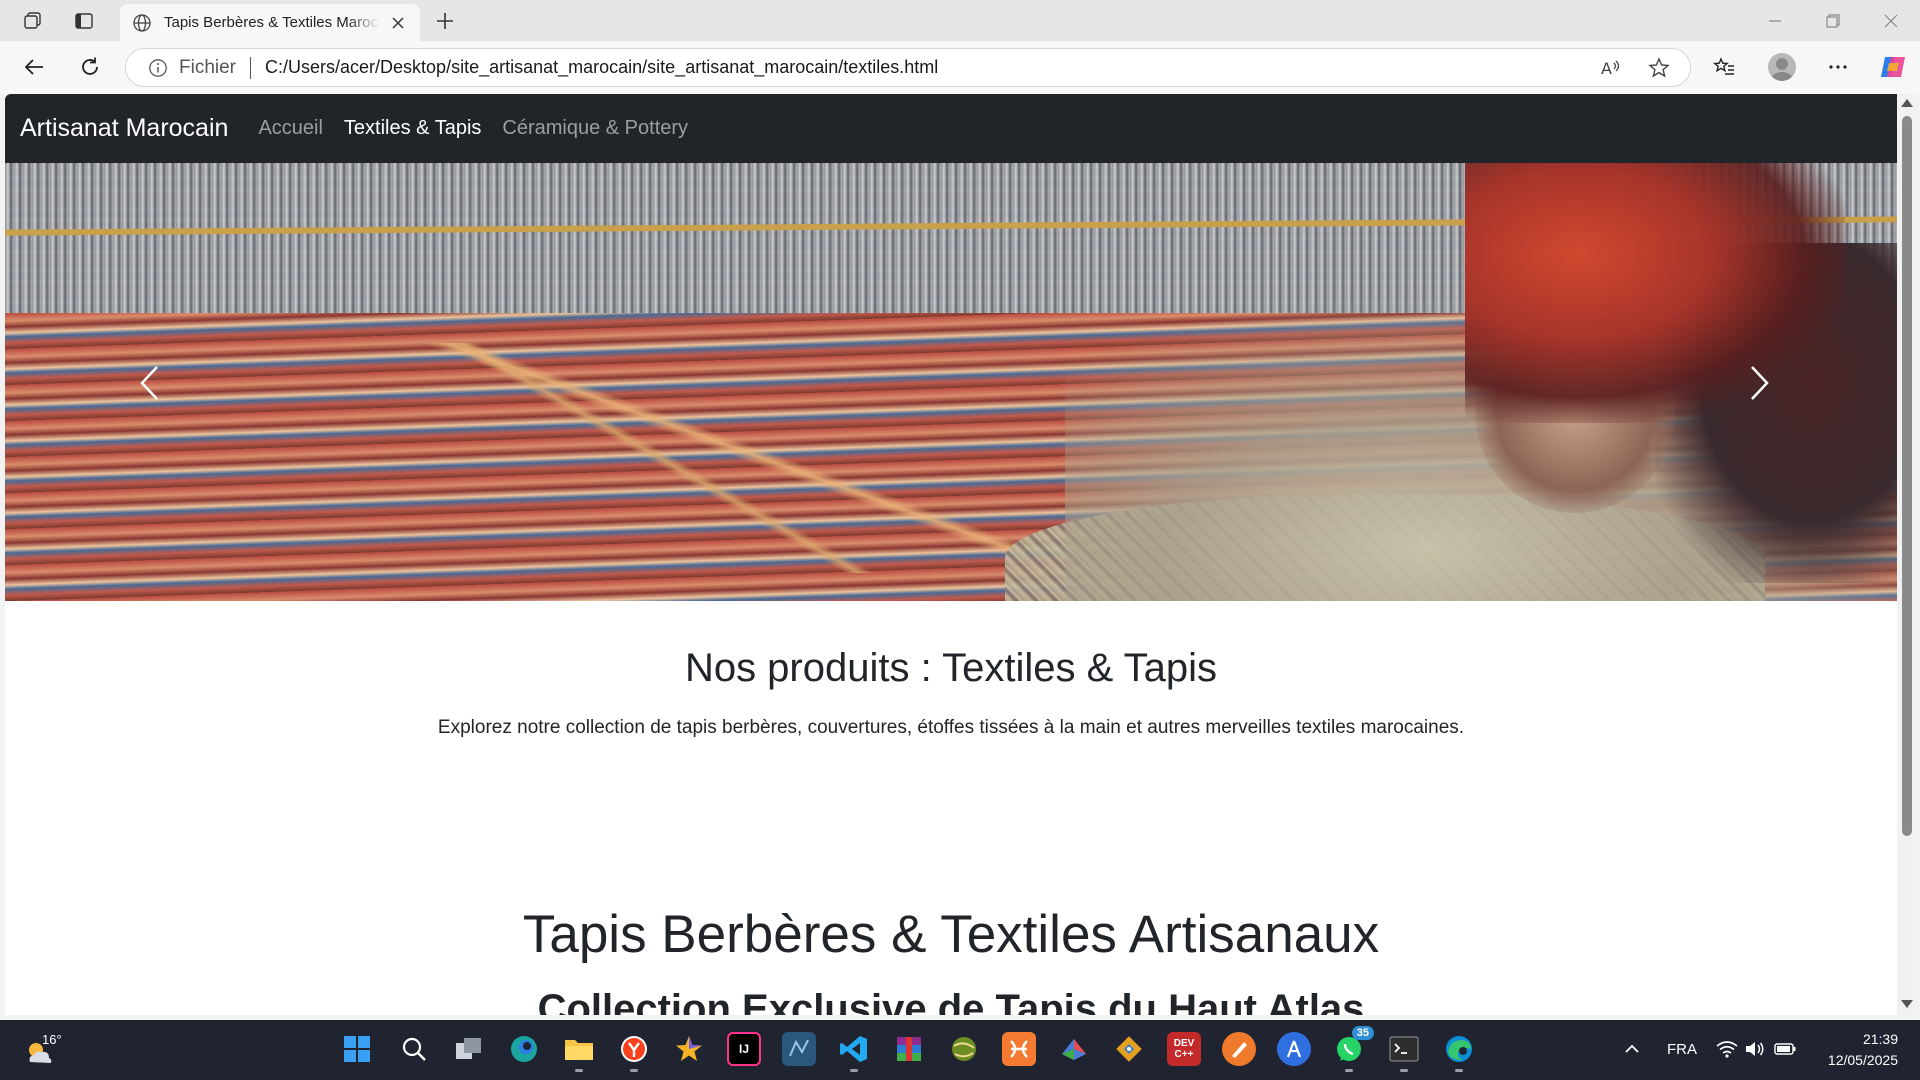  Describe the element at coordinates (251, 67) in the screenshot. I see `address-separator` at that location.